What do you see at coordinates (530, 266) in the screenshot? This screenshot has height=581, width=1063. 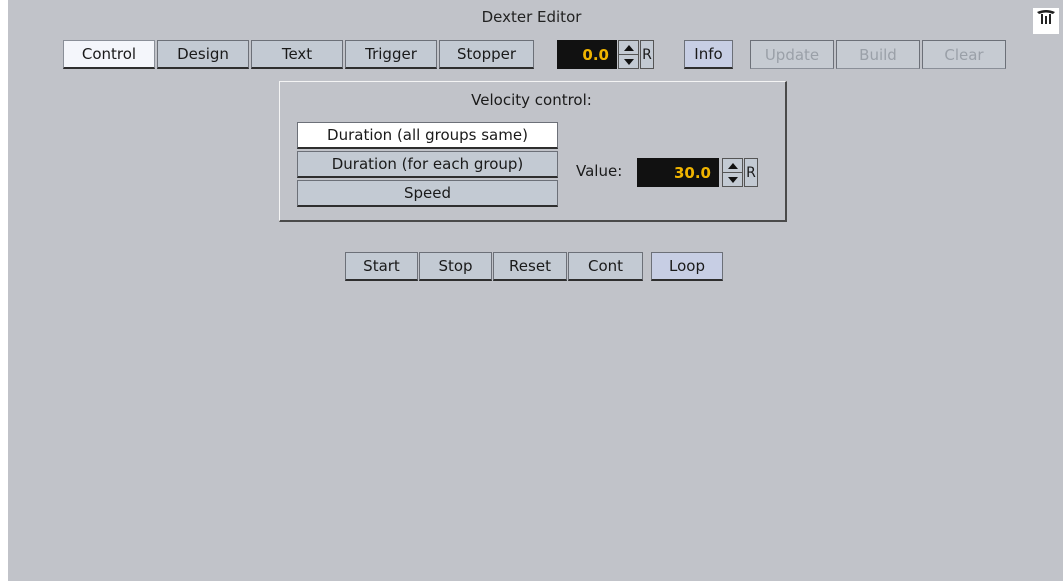 I see `reset-button: Reset` at bounding box center [530, 266].